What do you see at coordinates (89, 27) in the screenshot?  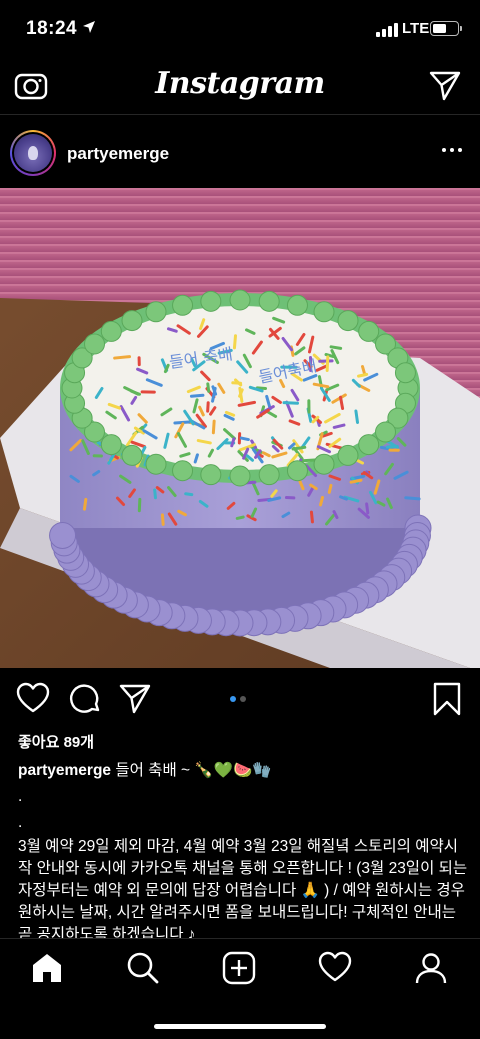 I see `location-arrow-icon` at bounding box center [89, 27].